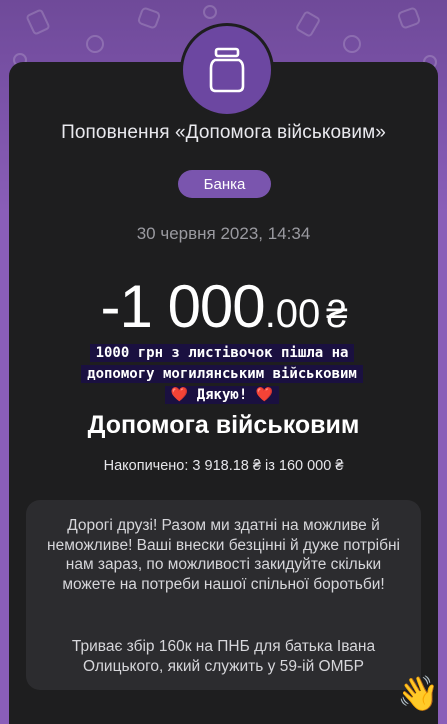  I want to click on jar-avatar, so click(227, 70).